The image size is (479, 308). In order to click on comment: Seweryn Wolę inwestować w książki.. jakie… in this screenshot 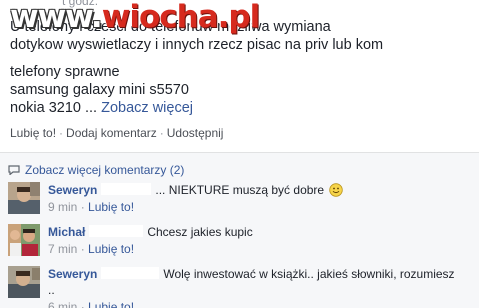, I will do `click(240, 287)`.